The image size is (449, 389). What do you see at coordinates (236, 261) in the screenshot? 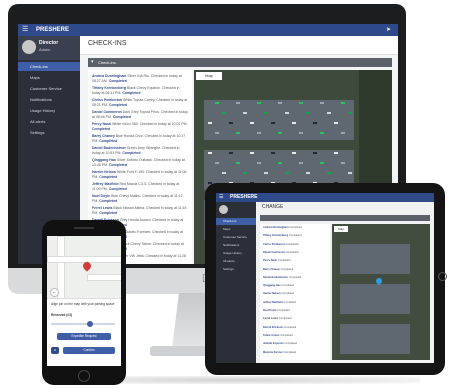
I see `tablet-sidebar-item-all-alerts: All alerts` at bounding box center [236, 261].